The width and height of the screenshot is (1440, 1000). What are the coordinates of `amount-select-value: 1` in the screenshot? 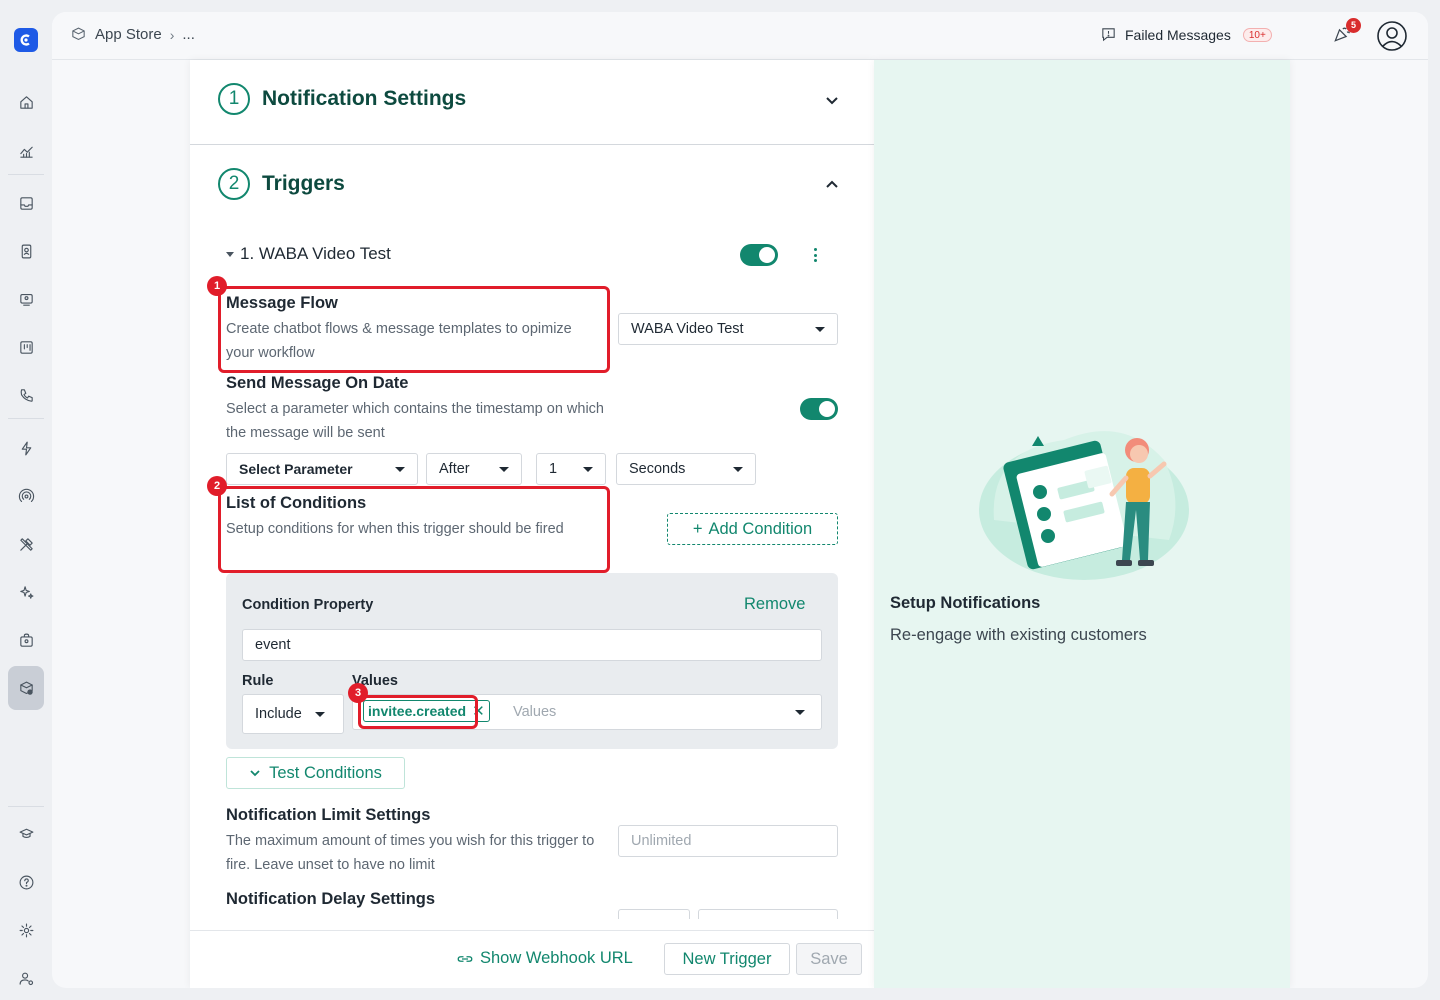 It's located at (553, 469).